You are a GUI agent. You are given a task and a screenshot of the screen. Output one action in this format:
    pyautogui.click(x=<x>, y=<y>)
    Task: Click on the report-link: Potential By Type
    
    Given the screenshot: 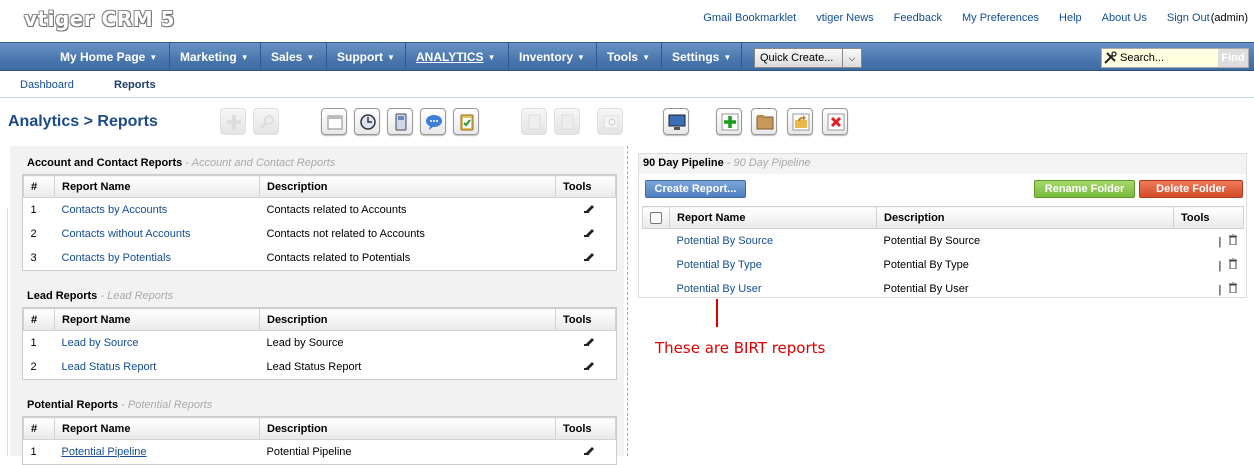 What is the action you would take?
    pyautogui.click(x=719, y=265)
    